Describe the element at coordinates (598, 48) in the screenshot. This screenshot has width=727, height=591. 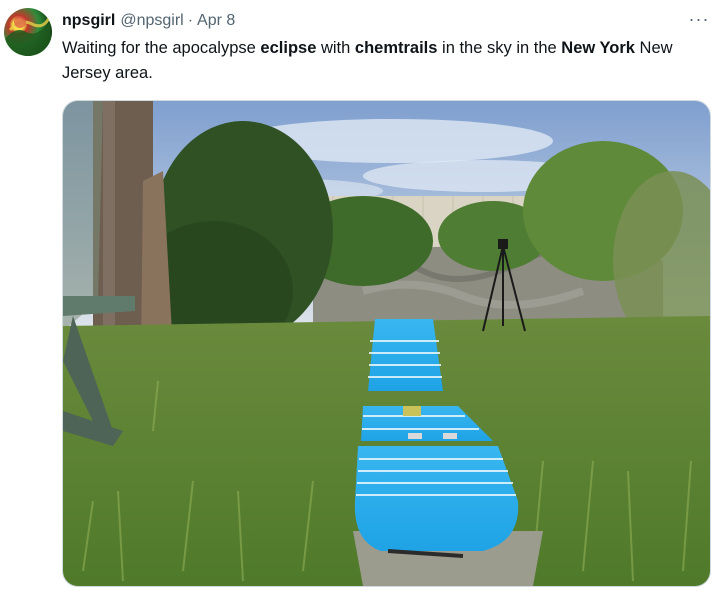
I see `highlight-segment: New York` at that location.